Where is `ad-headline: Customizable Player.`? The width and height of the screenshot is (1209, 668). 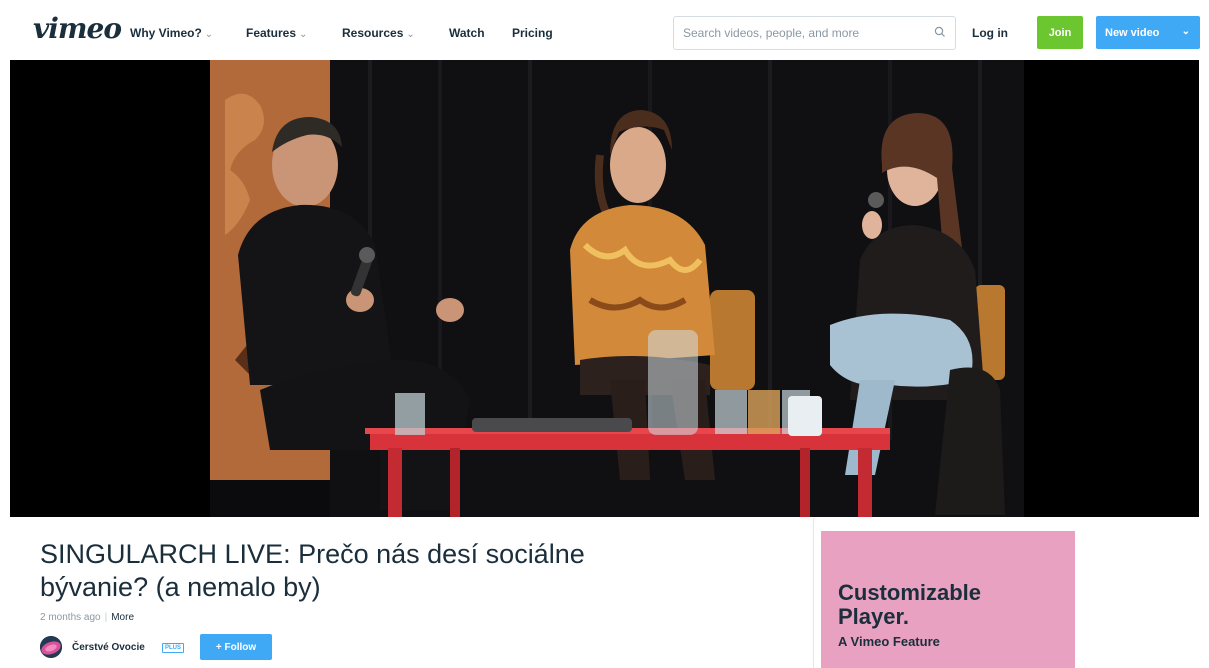
ad-headline: Customizable Player. is located at coordinates (909, 605).